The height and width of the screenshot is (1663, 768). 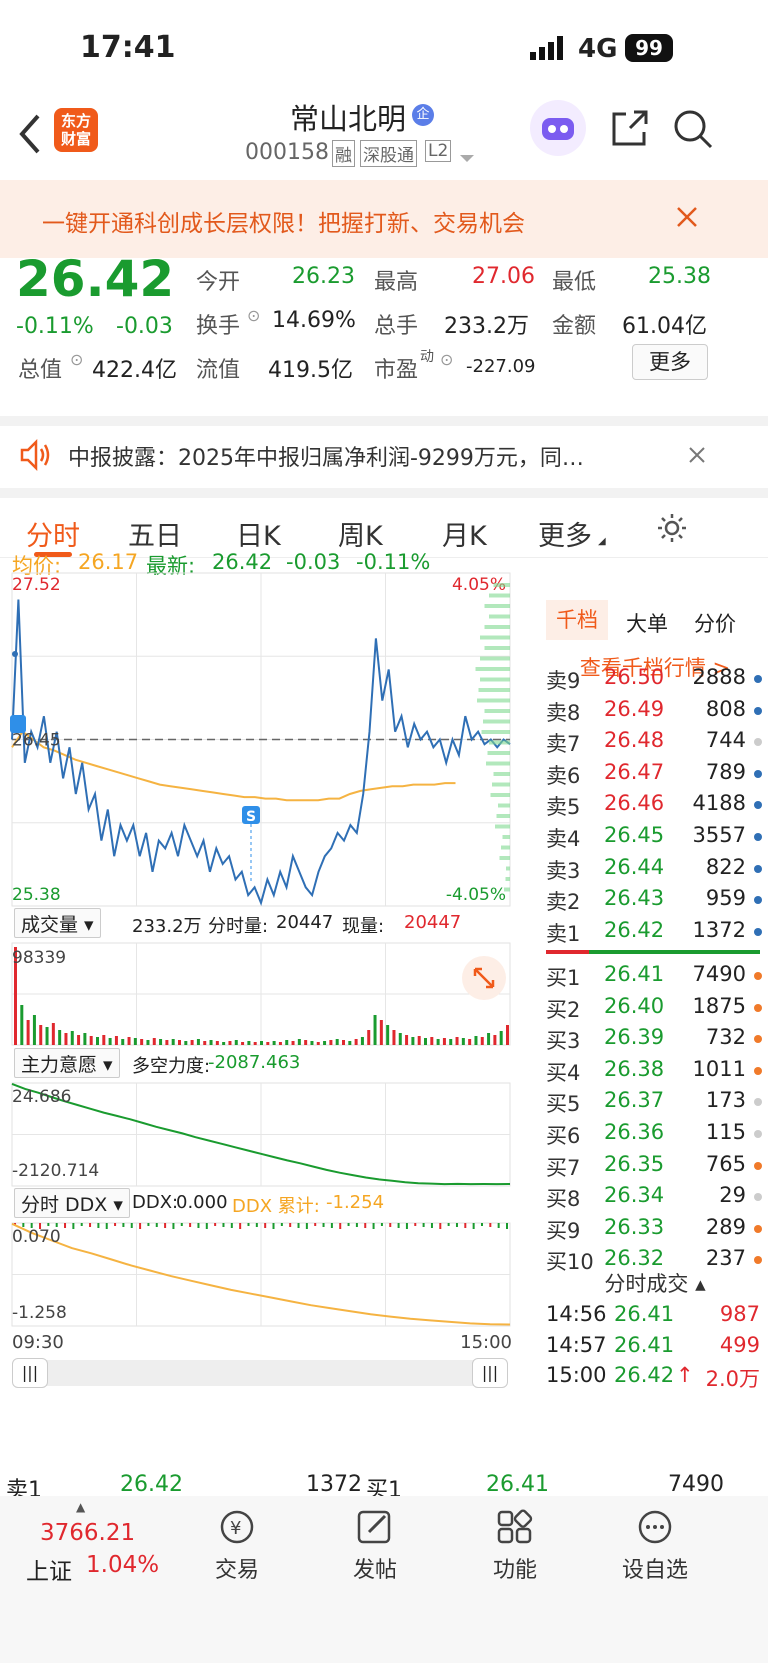 I want to click on bid-row: 买1 26.41 7490, so click(x=655, y=976).